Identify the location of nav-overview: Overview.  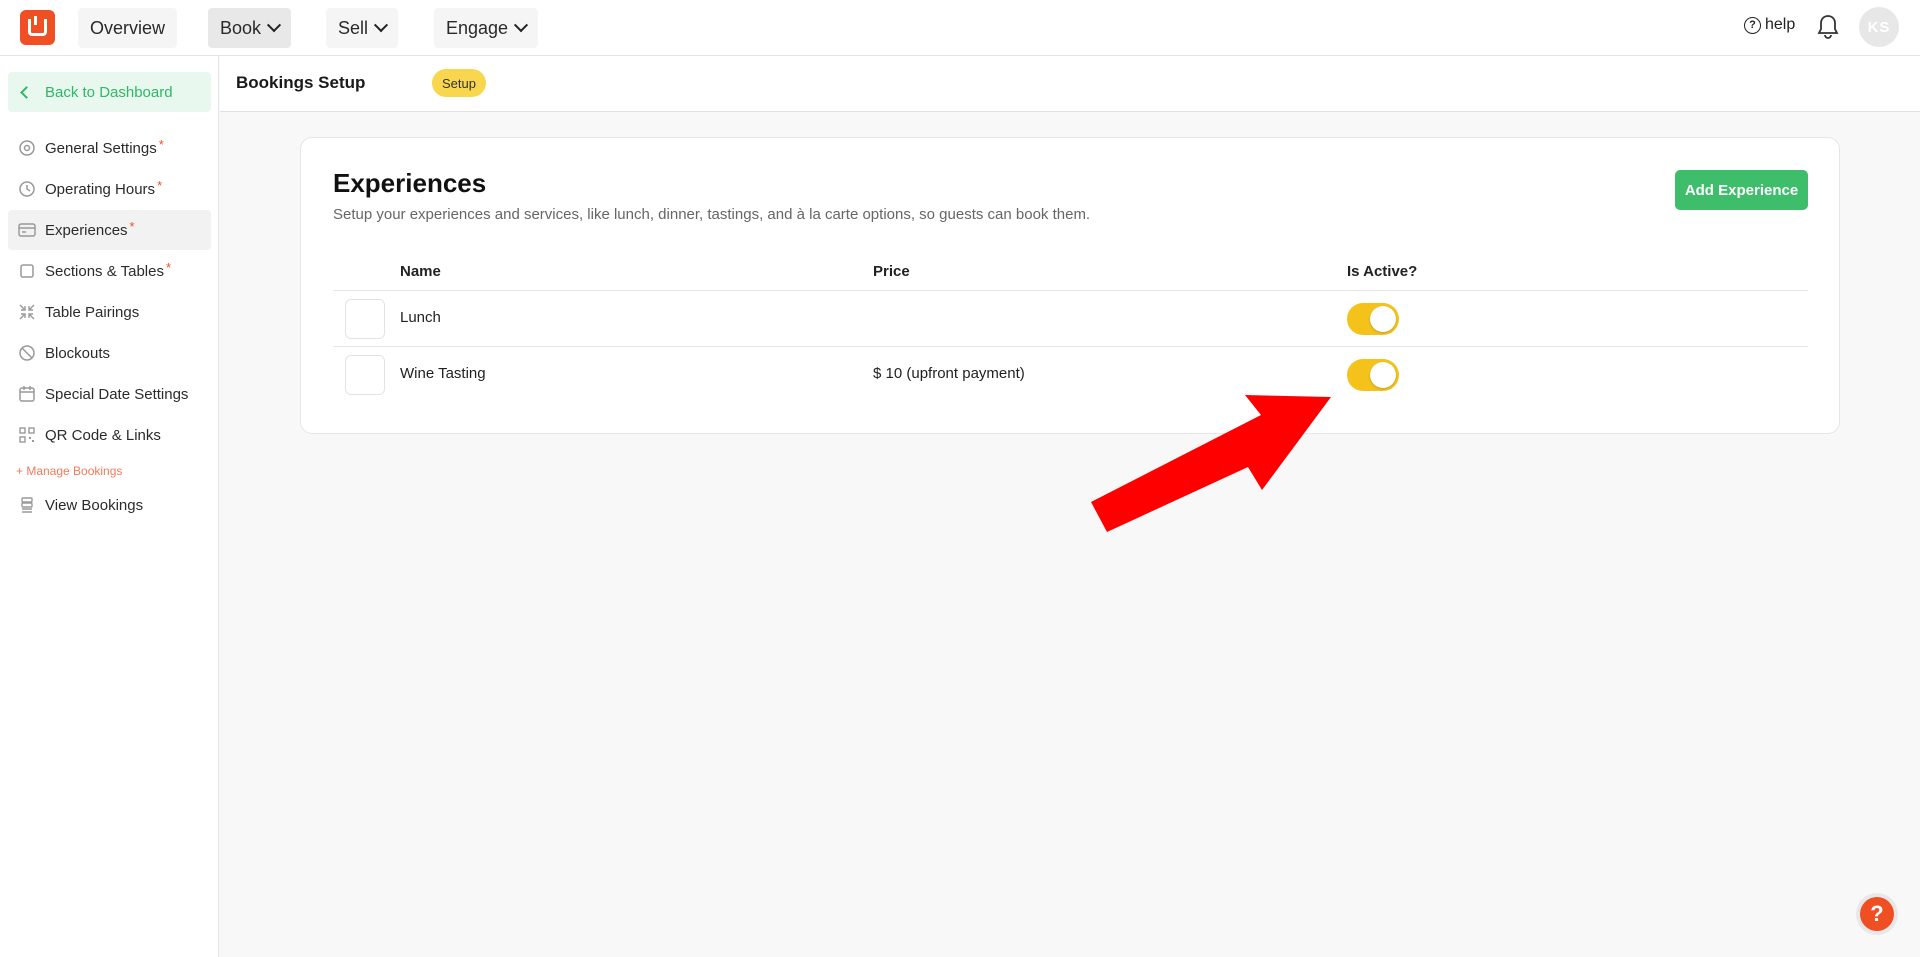
(128, 28).